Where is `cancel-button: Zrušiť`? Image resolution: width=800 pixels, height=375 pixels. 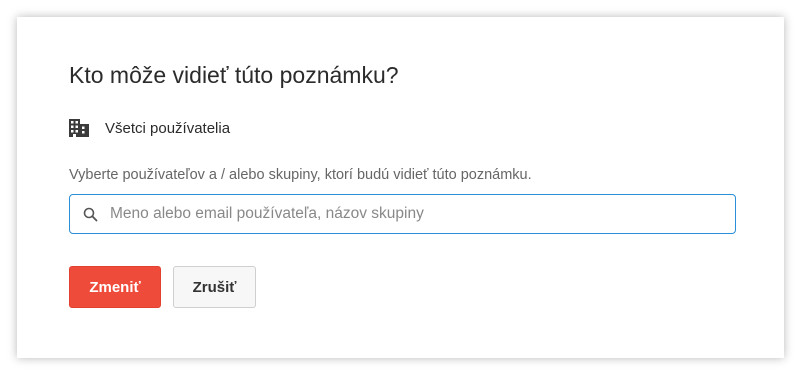 cancel-button: Zrušiť is located at coordinates (214, 287).